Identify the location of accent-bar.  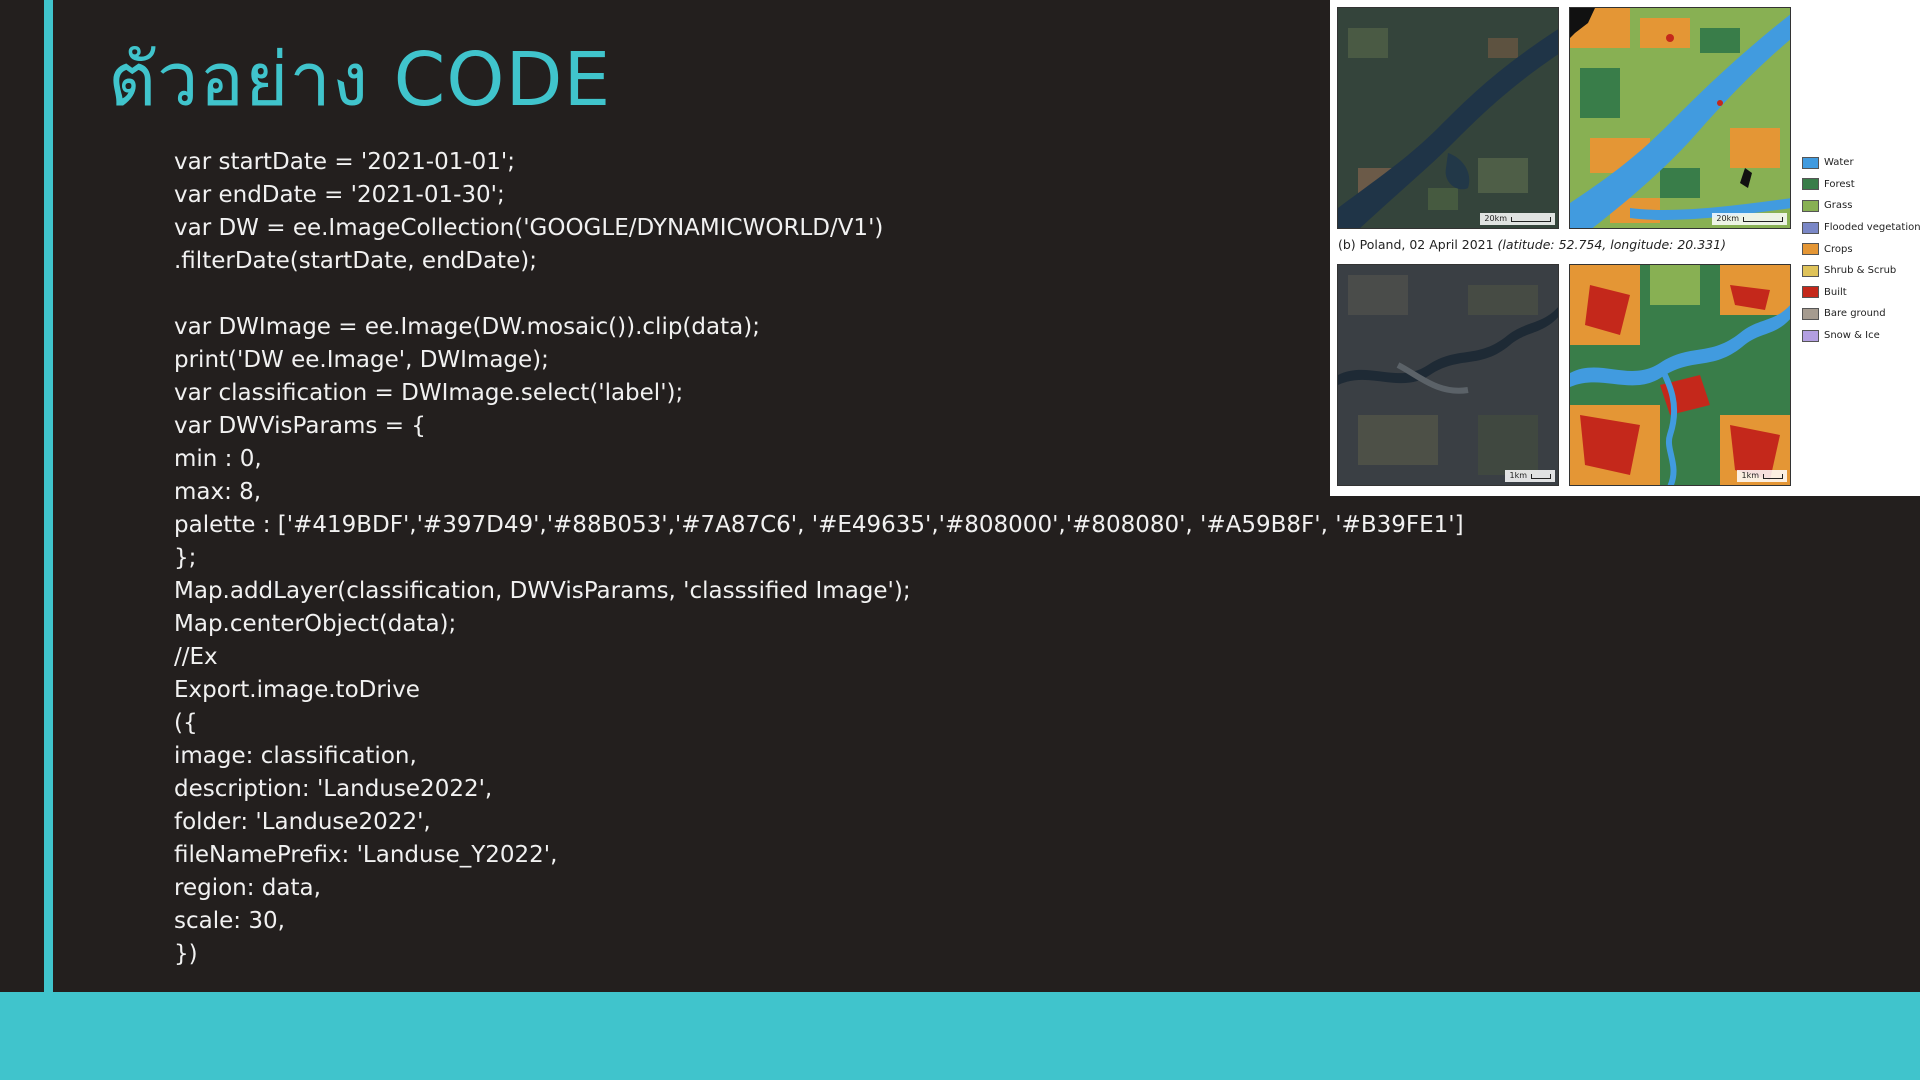
(48, 496).